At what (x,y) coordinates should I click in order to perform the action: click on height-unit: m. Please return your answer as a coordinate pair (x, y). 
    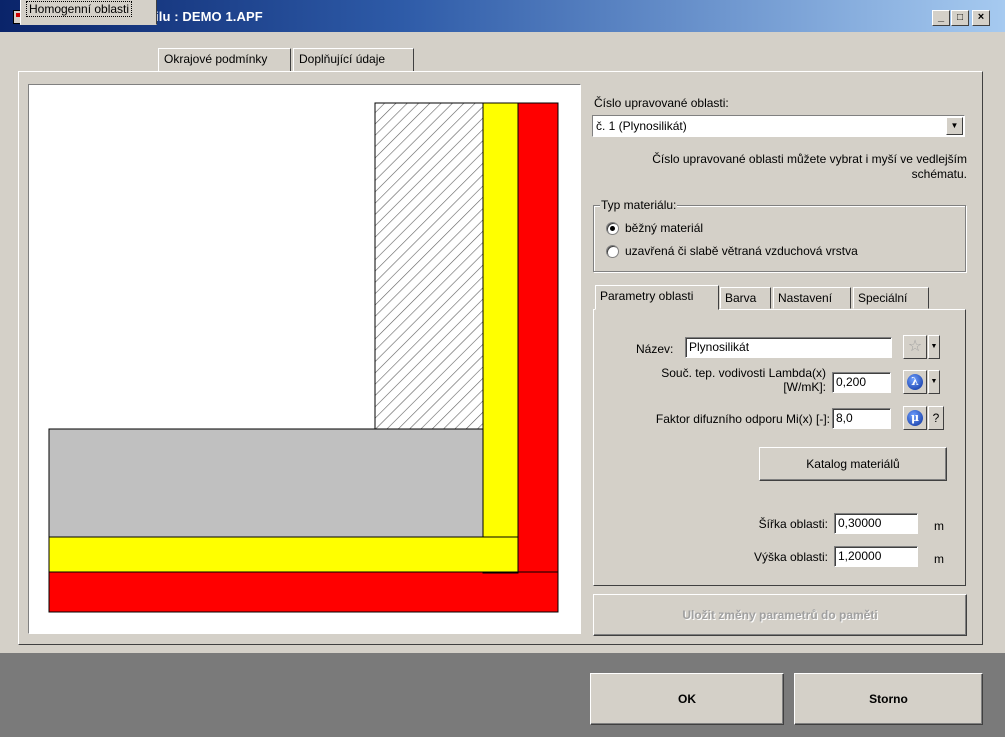
    Looking at the image, I should click on (939, 559).